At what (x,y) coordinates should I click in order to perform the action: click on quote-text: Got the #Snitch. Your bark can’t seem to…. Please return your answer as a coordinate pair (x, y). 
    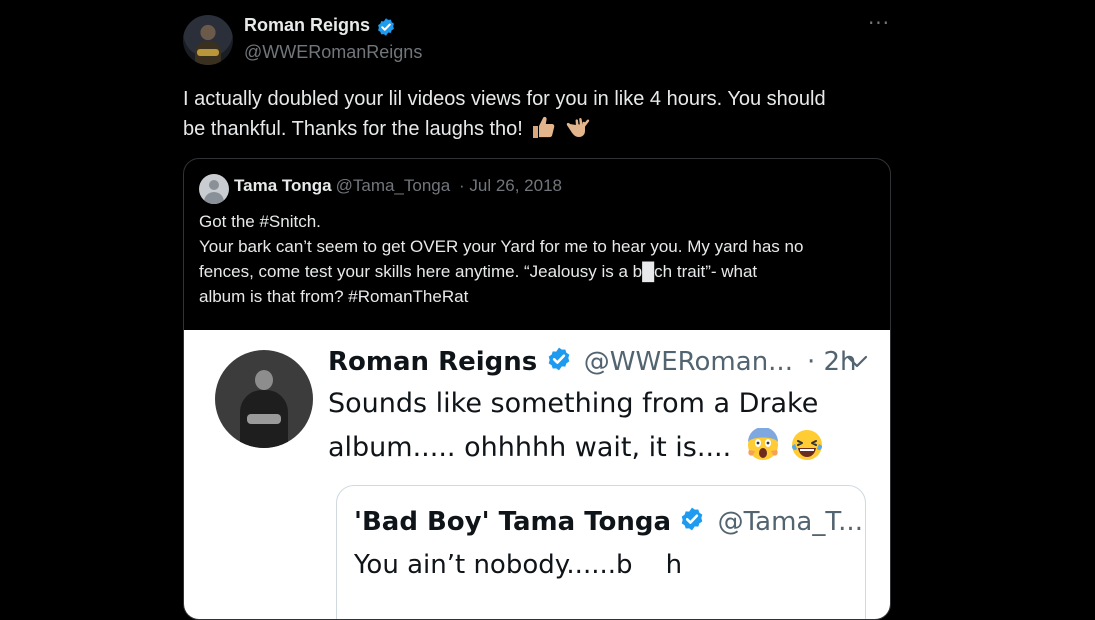
    Looking at the image, I should click on (539, 259).